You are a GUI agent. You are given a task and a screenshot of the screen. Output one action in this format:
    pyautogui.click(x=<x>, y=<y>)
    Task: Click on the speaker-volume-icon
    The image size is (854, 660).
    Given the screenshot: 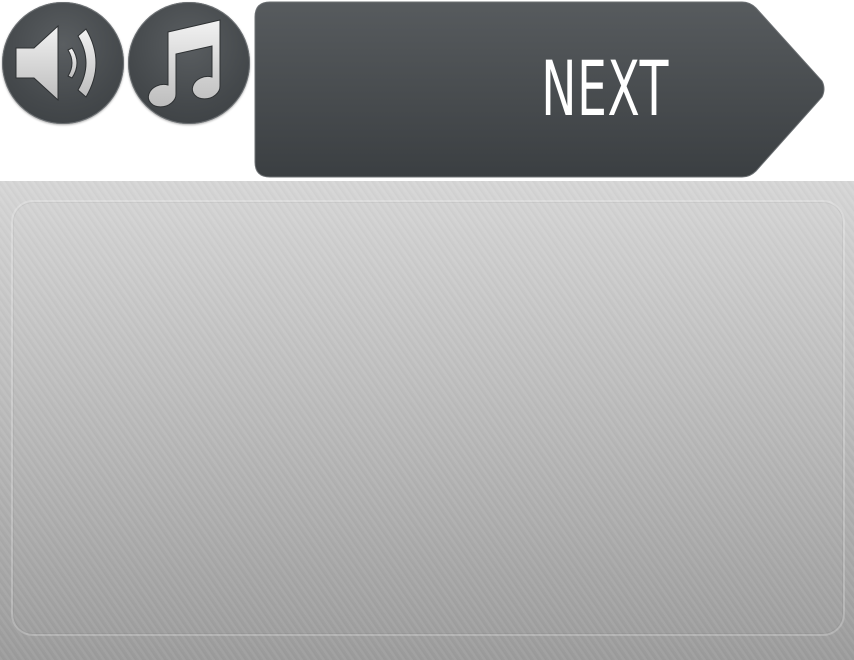 What is the action you would take?
    pyautogui.click(x=56, y=63)
    